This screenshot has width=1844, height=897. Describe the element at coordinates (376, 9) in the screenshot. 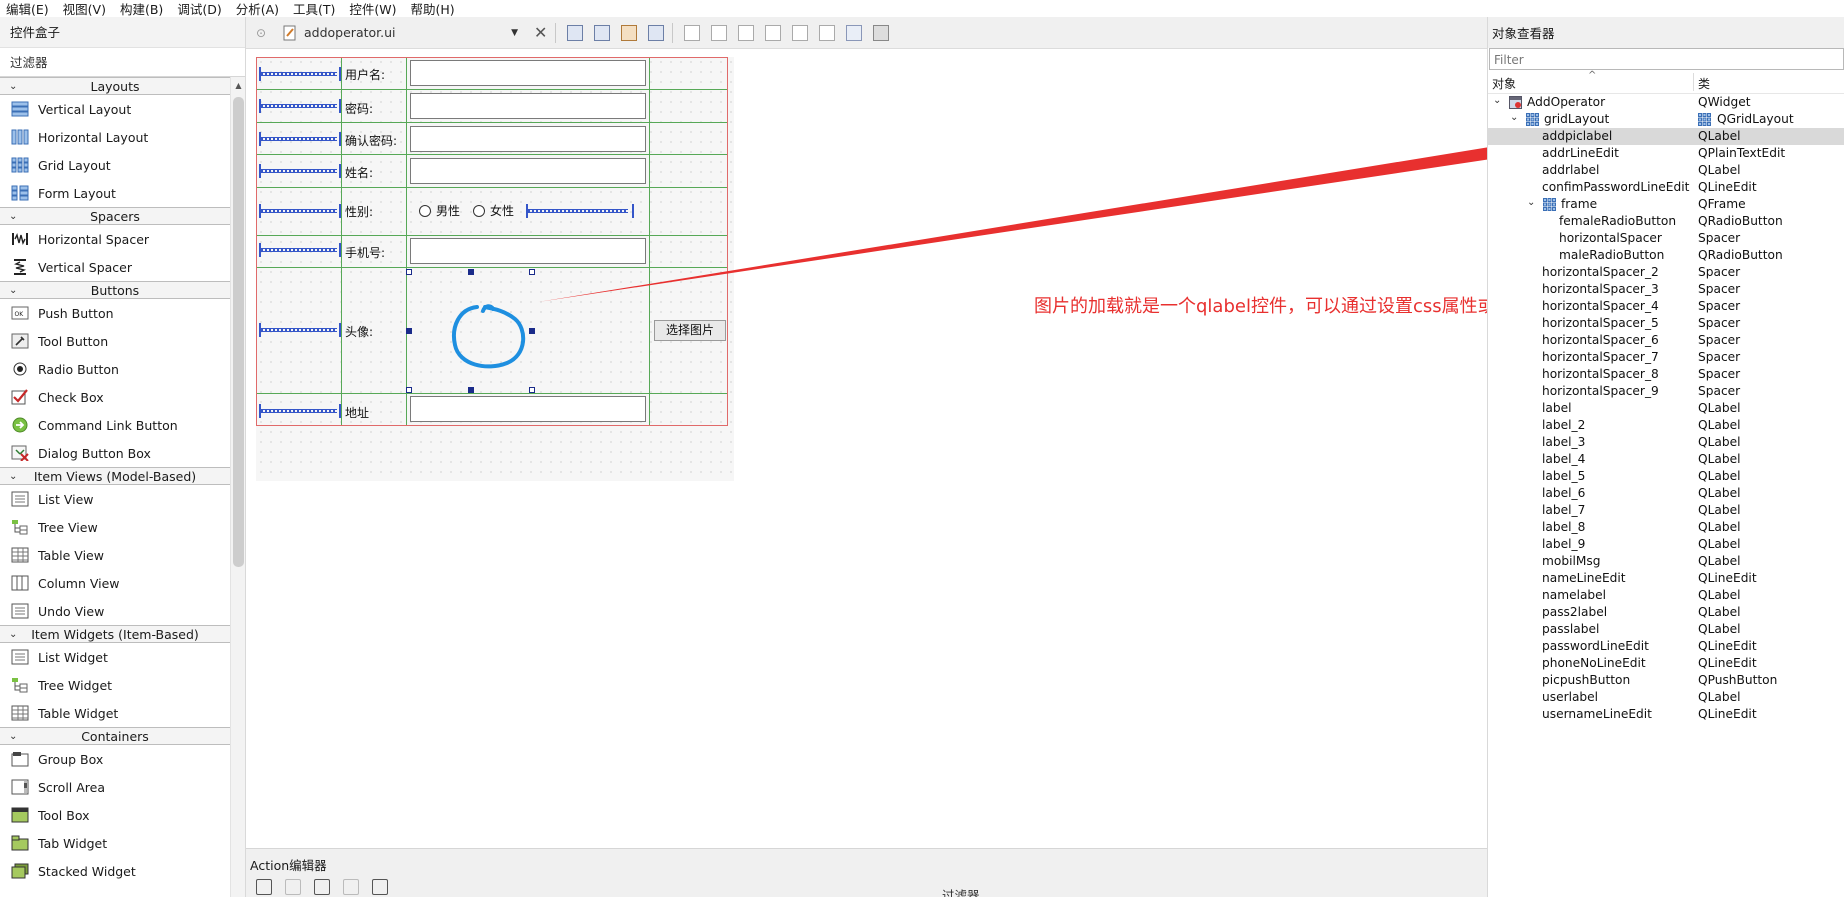

I see `menu-item: 控件(W)` at that location.